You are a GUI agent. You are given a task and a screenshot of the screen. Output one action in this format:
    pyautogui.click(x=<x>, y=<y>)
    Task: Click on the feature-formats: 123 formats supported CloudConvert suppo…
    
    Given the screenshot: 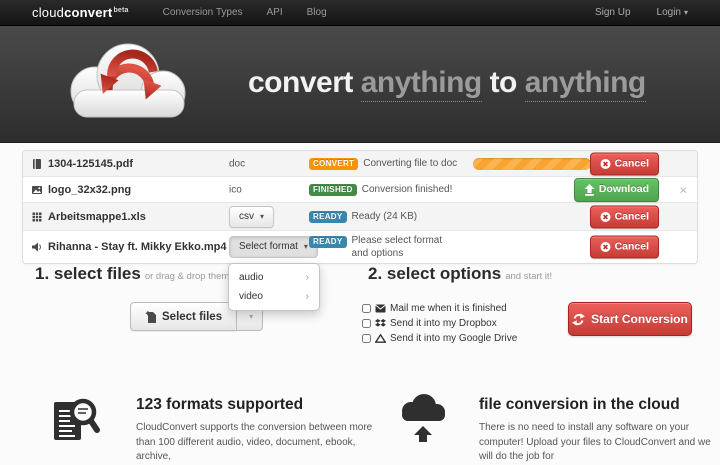 What is the action you would take?
    pyautogui.click(x=211, y=426)
    